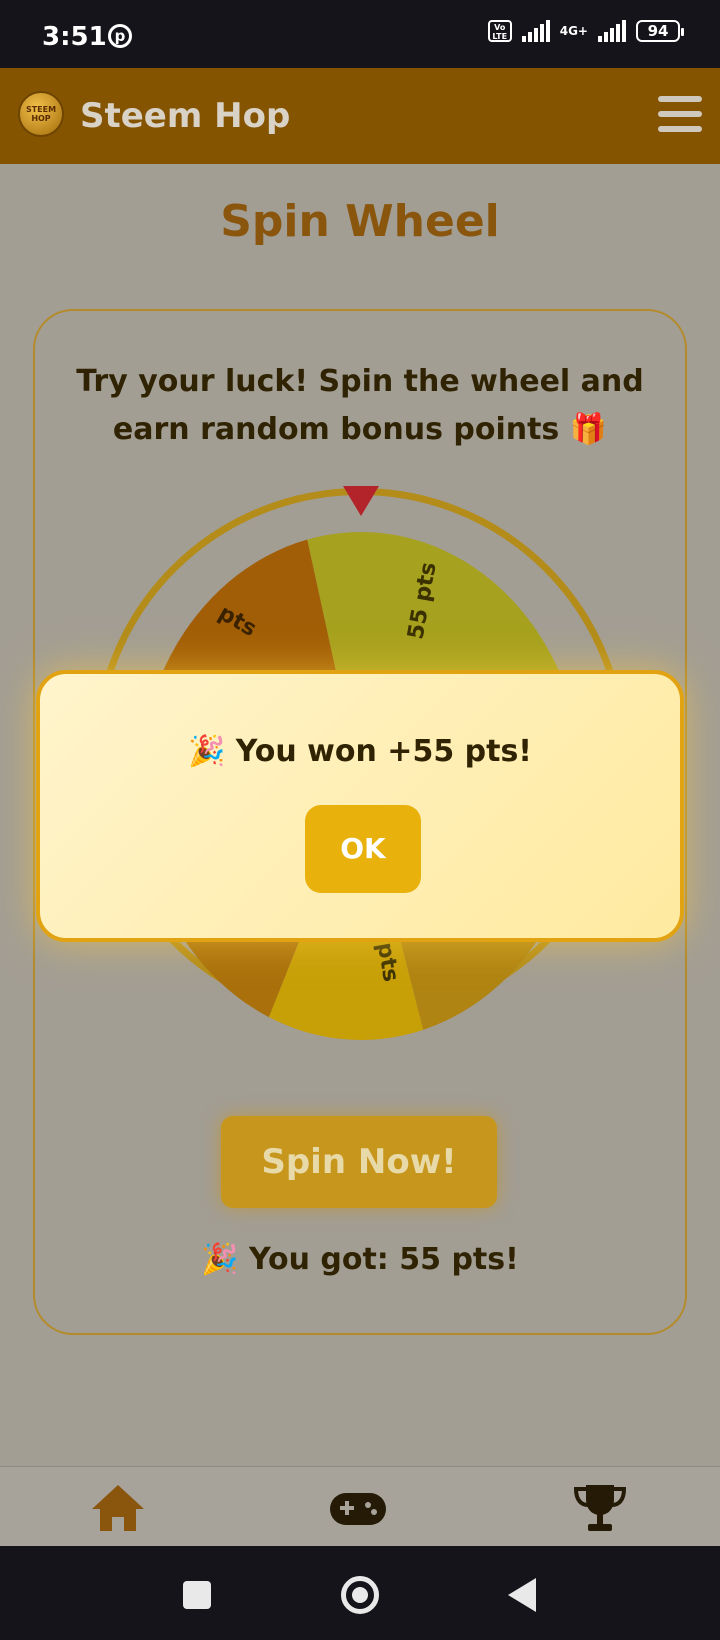  I want to click on bottom-nav, so click(360, 1506).